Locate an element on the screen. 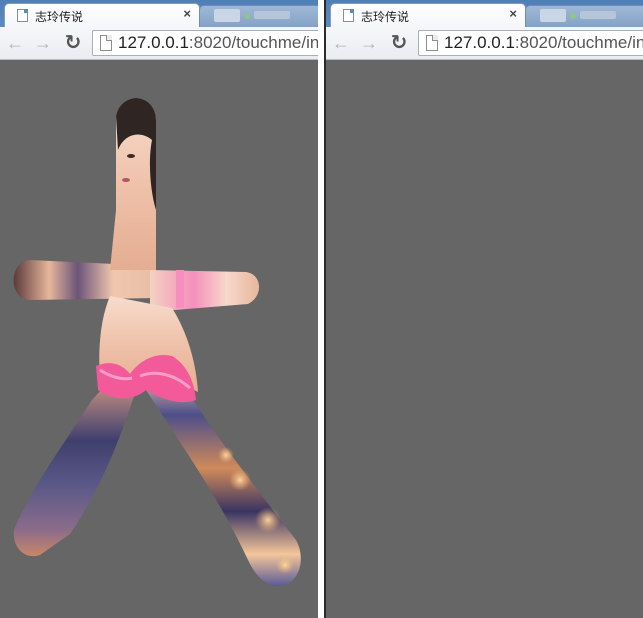 Image resolution: width=643 pixels, height=618 pixels. figure-right-arm is located at coordinates (205, 291).